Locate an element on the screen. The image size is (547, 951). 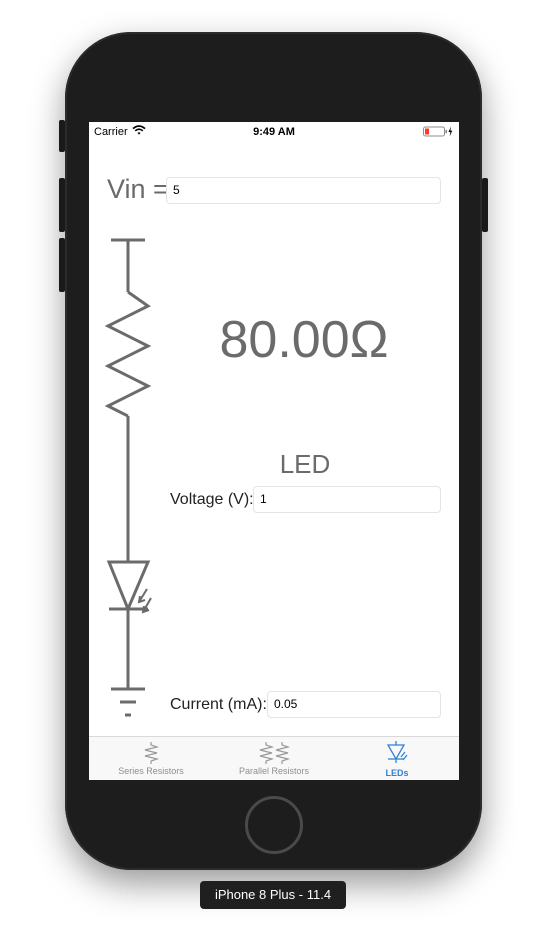
power-button is located at coordinates (485, 205).